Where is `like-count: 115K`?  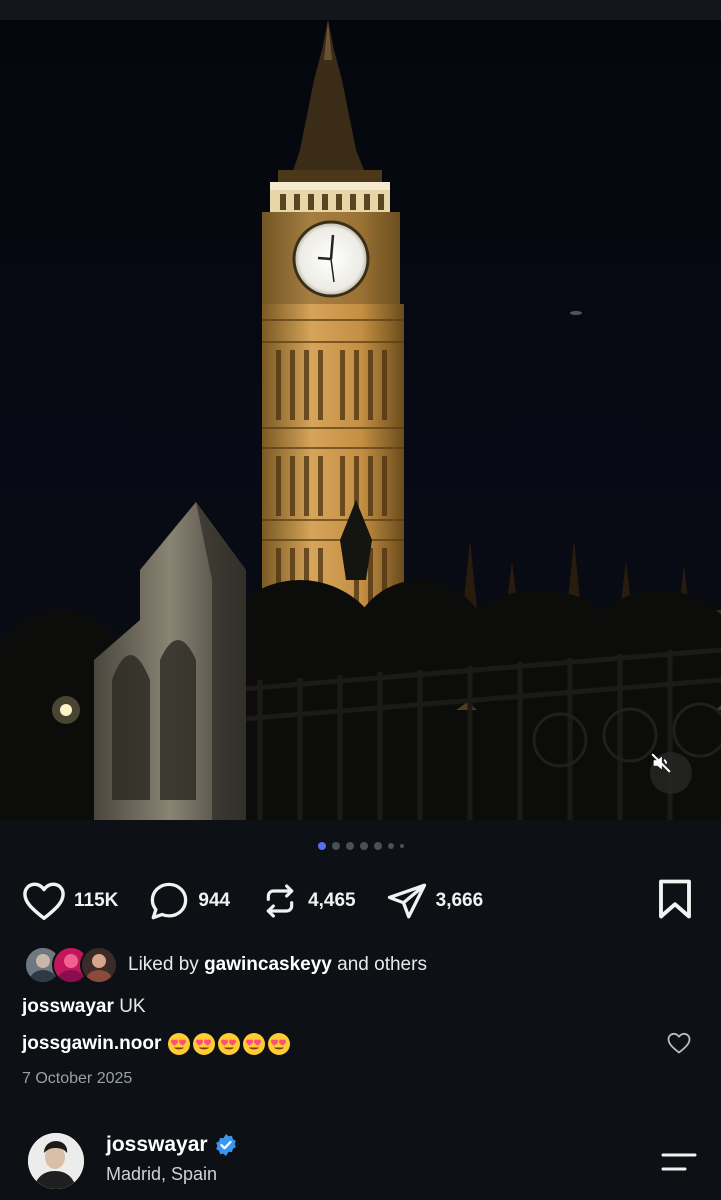 like-count: 115K is located at coordinates (96, 901).